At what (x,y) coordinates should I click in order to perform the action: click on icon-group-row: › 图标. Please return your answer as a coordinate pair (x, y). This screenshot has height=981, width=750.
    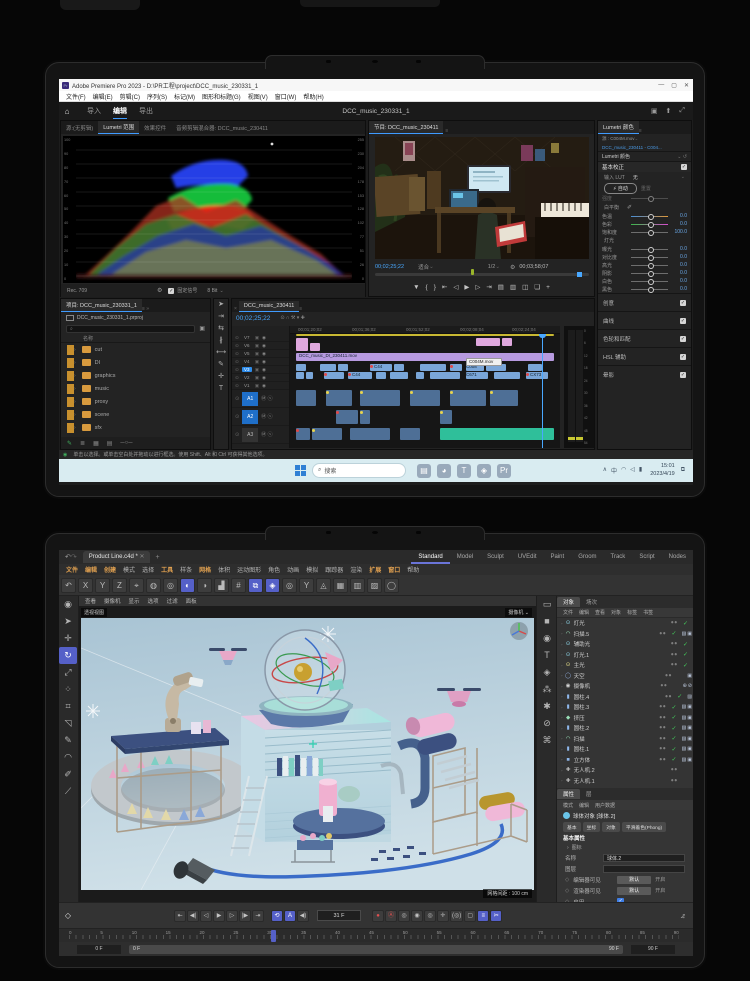
    Looking at the image, I should click on (625, 847).